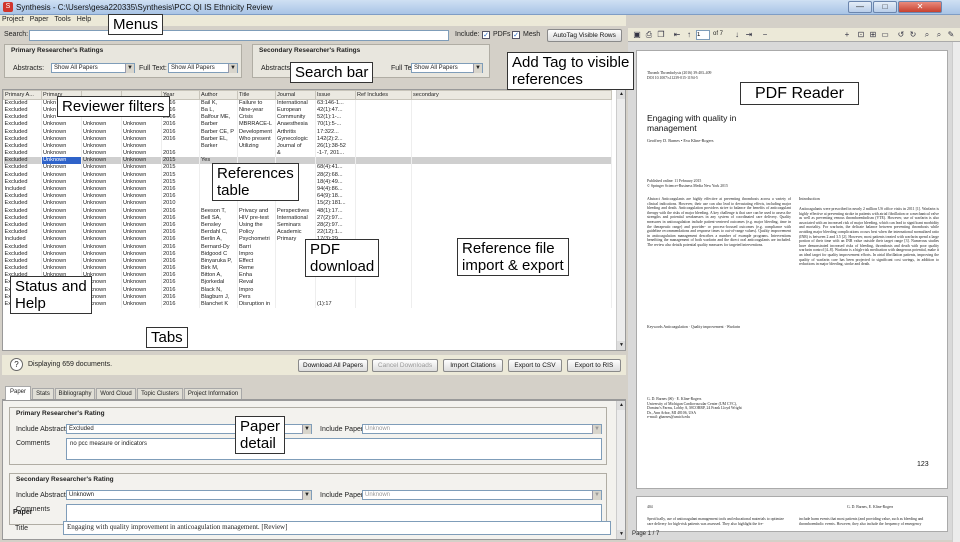 This screenshot has width=960, height=542. Describe the element at coordinates (13, 19) in the screenshot. I see `menu-project: Project` at that location.